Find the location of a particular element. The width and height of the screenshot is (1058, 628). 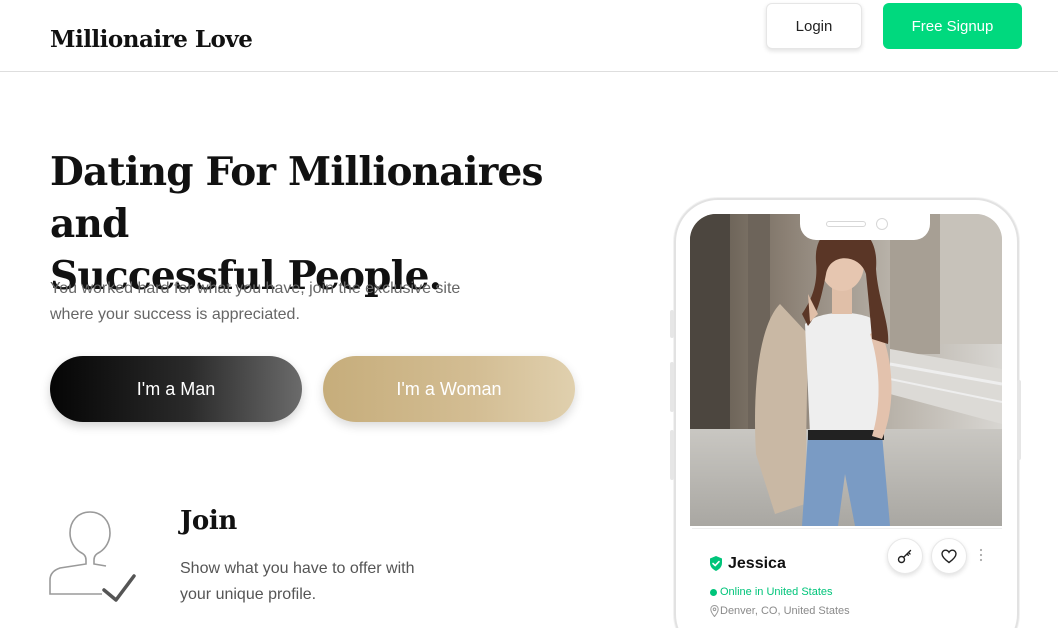

phone-notch is located at coordinates (865, 227).